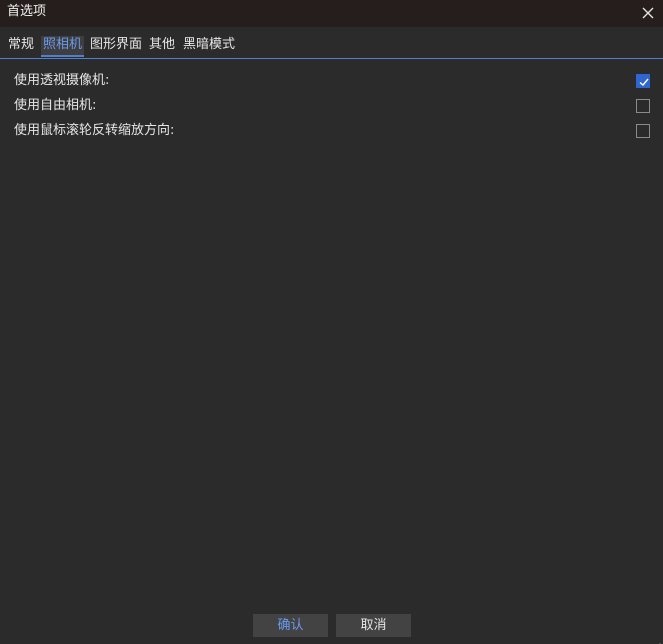  I want to click on resize-grip, so click(657, 639).